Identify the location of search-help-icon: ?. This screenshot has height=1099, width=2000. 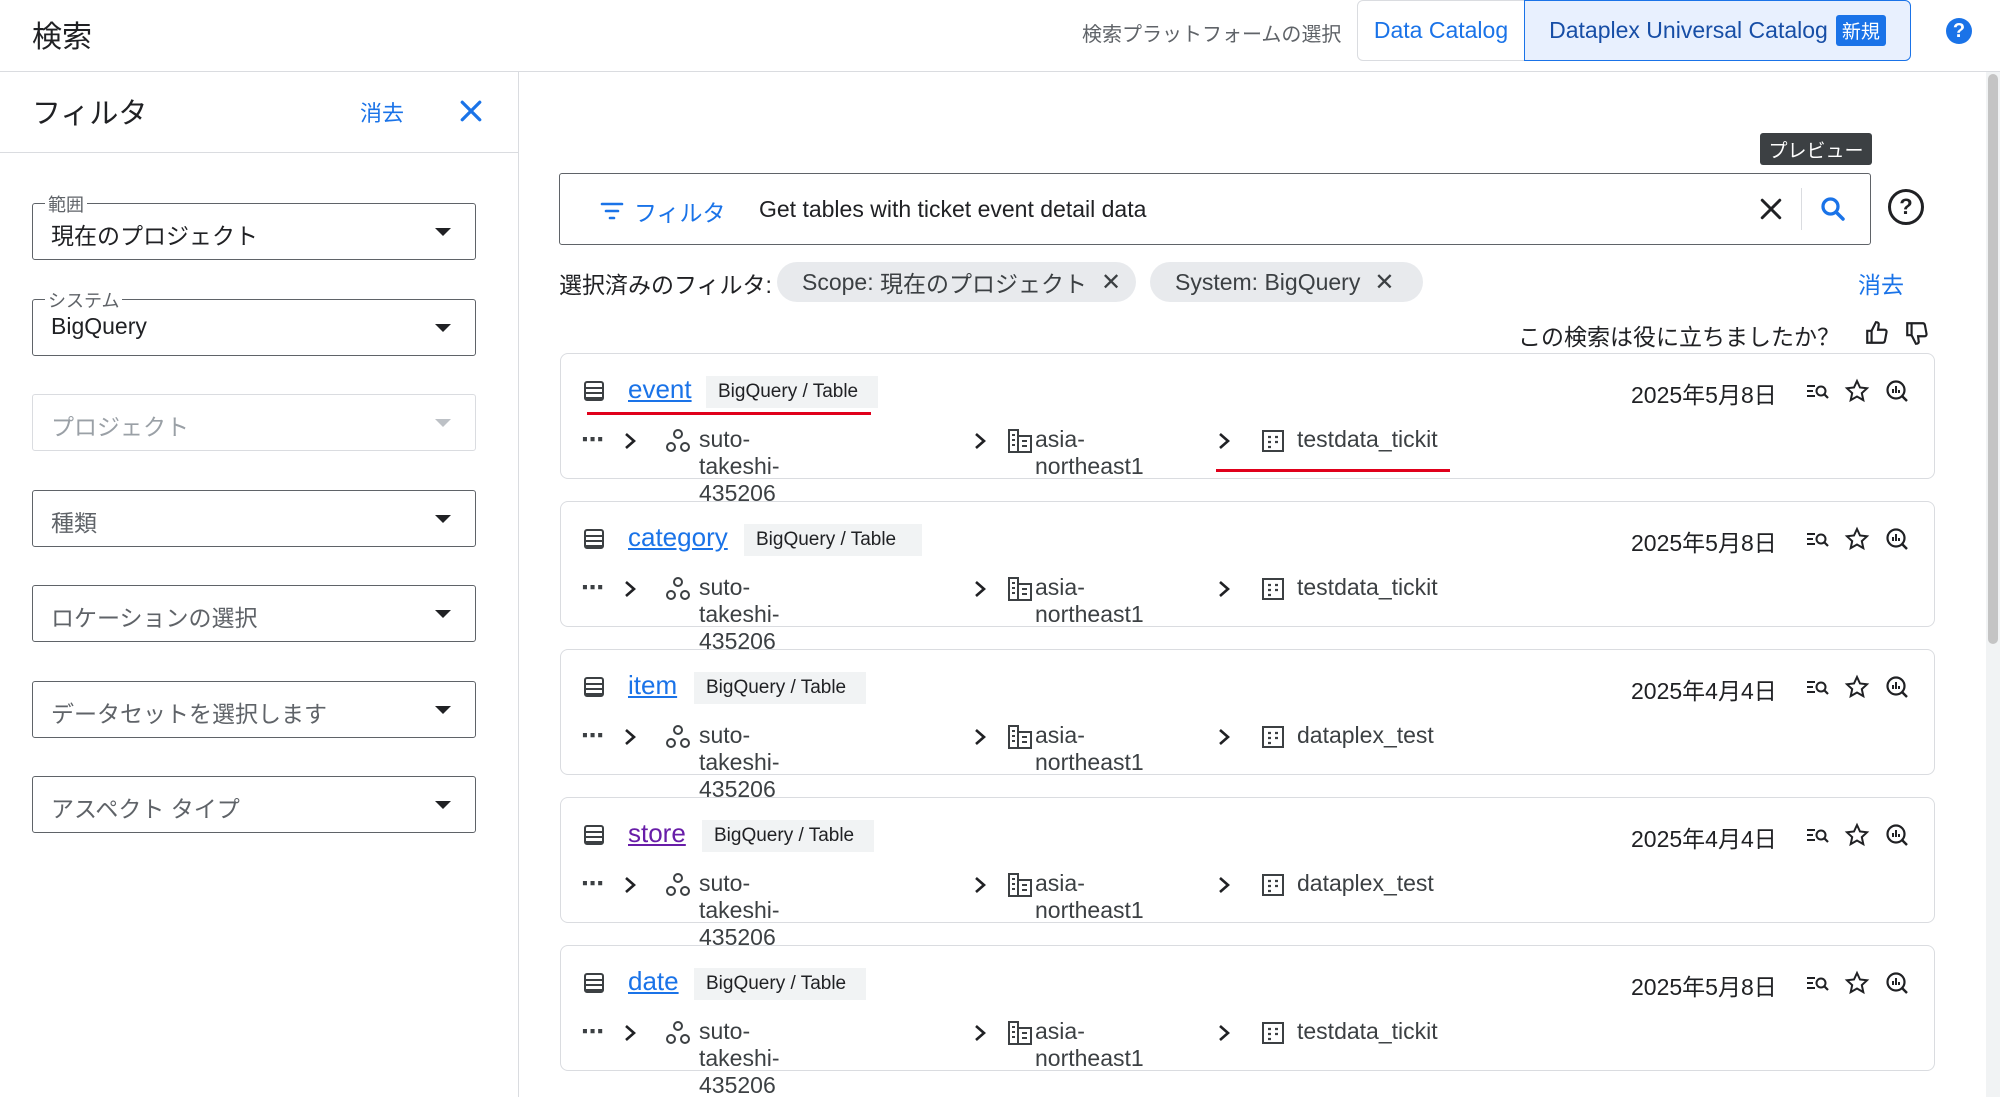
(1906, 207).